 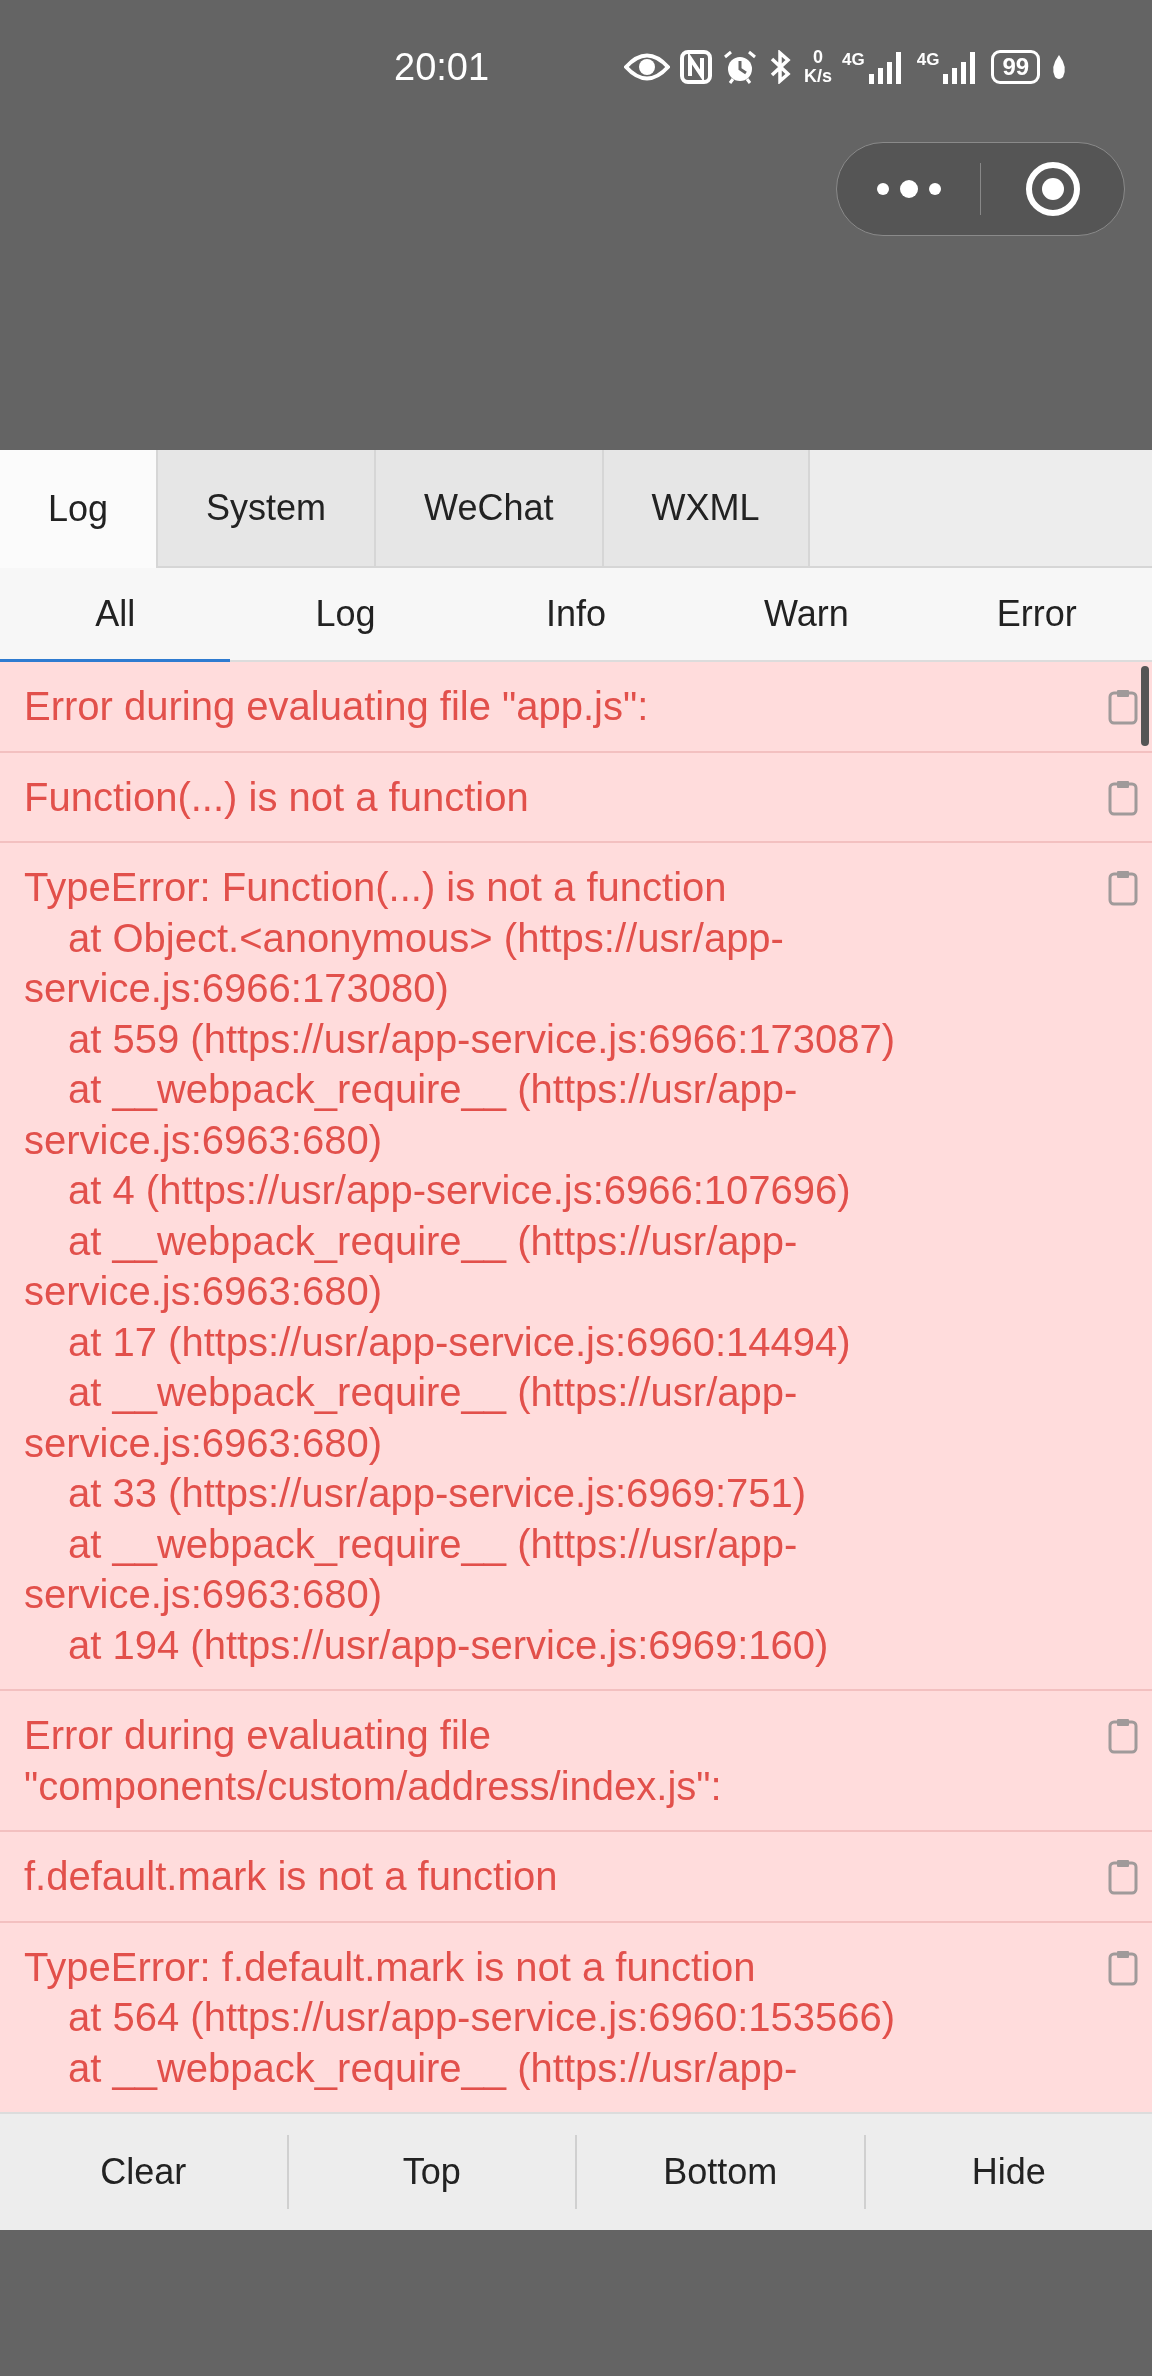 What do you see at coordinates (706, 508) in the screenshot?
I see `console-tab: WXML` at bounding box center [706, 508].